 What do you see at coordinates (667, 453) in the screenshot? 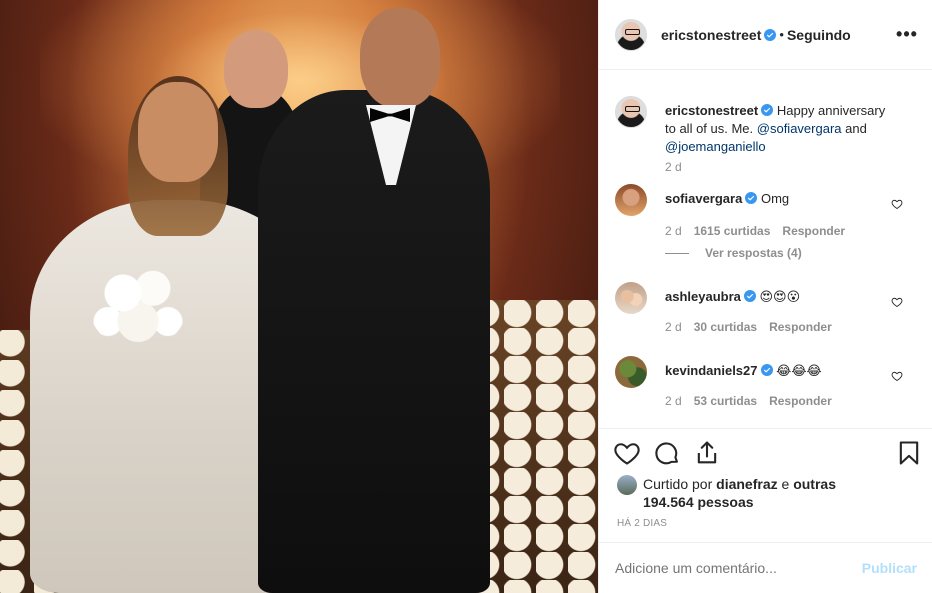
I see `comment-icon` at bounding box center [667, 453].